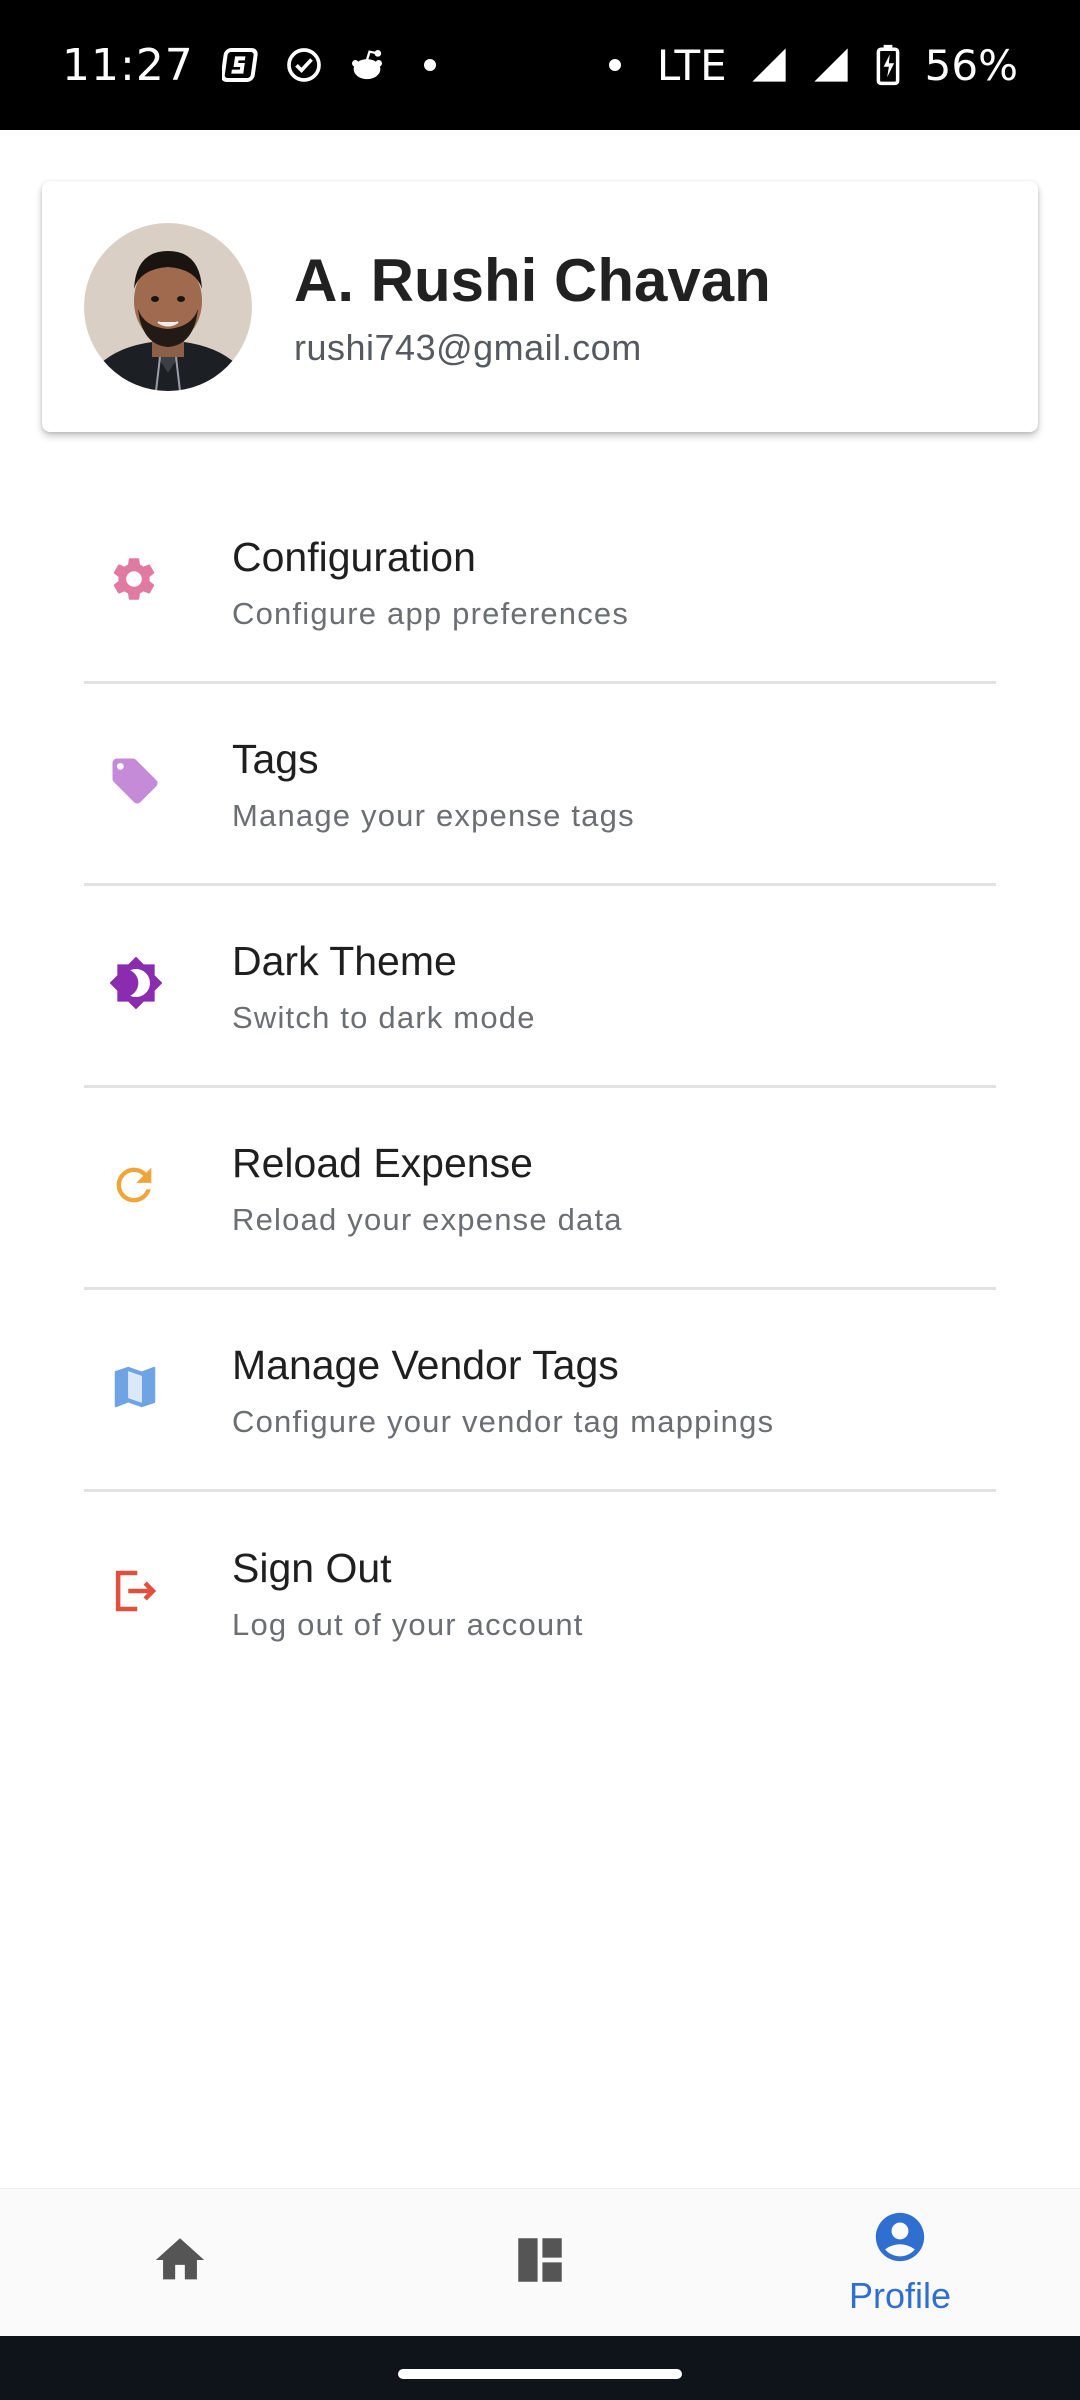  Describe the element at coordinates (540, 987) in the screenshot. I see `menu-item-dark-theme: Dark Theme Switch to dark mode` at that location.